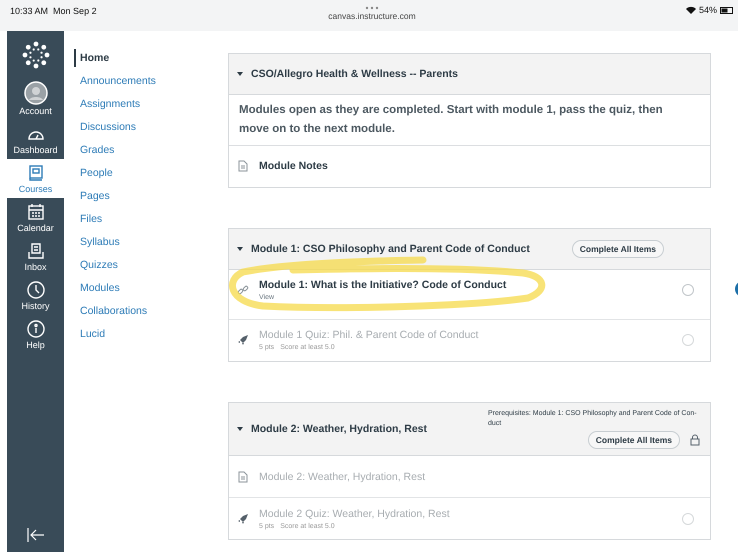 This screenshot has width=738, height=552. Describe the element at coordinates (35, 535) in the screenshot. I see `collapse-nav-icon` at that location.